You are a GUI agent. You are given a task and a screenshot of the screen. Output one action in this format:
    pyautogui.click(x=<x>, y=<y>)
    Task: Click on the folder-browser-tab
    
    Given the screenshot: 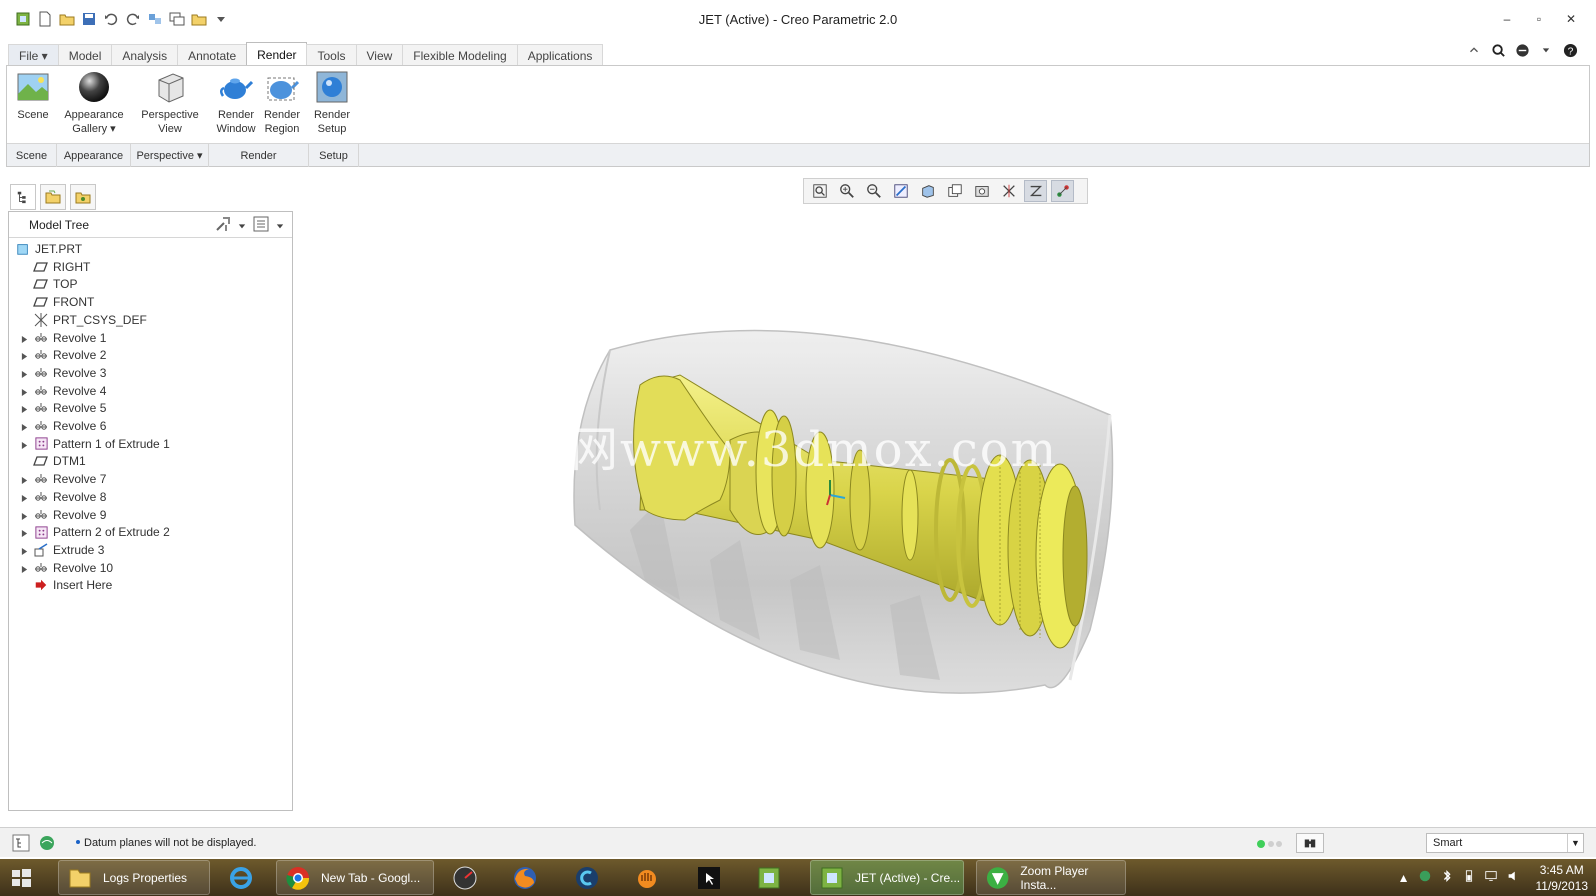 What is the action you would take?
    pyautogui.click(x=53, y=197)
    